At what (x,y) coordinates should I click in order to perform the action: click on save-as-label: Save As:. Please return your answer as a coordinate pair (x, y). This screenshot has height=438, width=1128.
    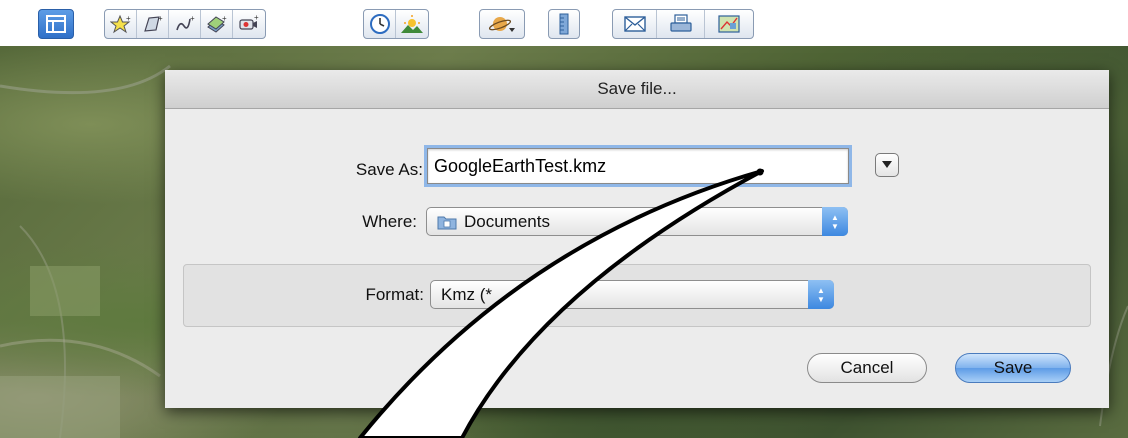
    Looking at the image, I should click on (389, 169).